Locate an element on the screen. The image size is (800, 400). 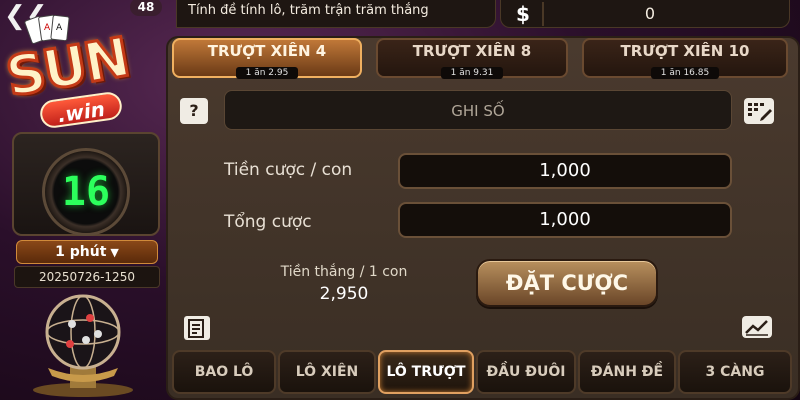
win-per-unit-value: 2,950 is located at coordinates (344, 294).